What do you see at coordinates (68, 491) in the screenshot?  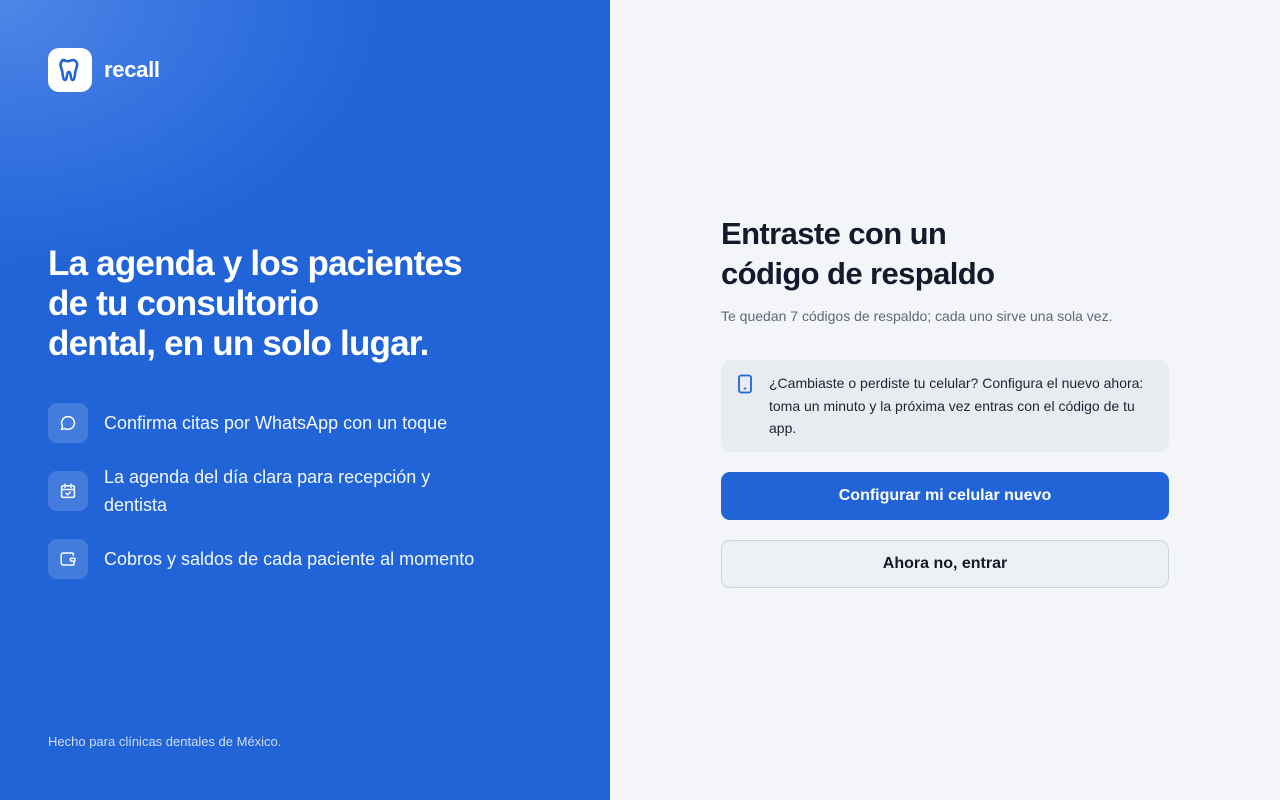 I see `calendar-check-icon` at bounding box center [68, 491].